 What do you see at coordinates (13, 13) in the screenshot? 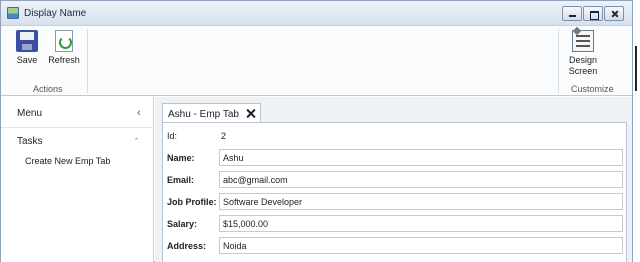
I see `app-icon` at bounding box center [13, 13].